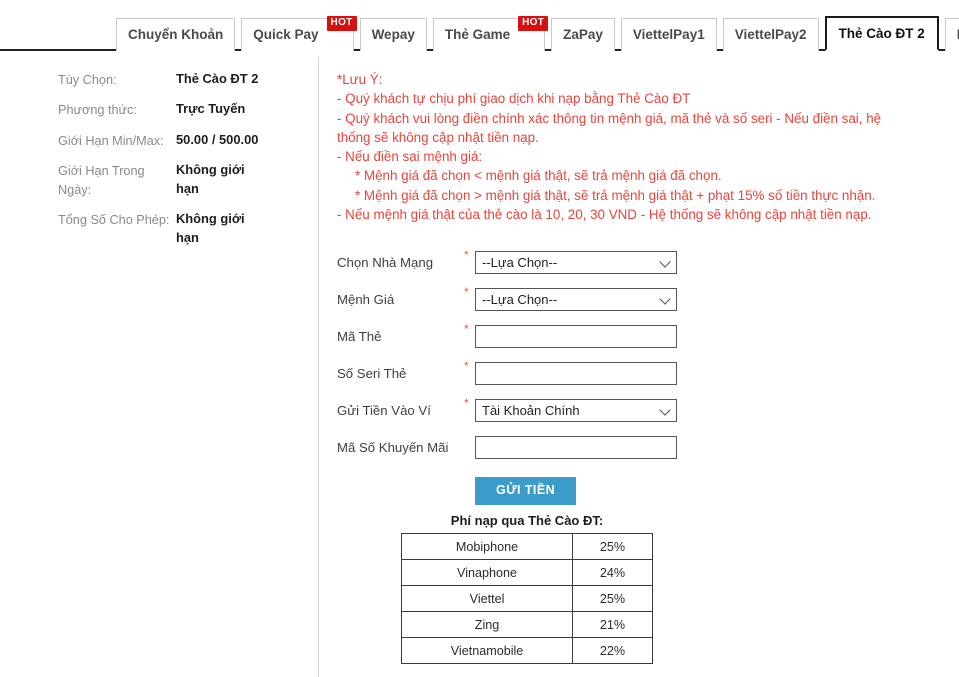 This screenshot has width=959, height=677. I want to click on tab-label: Wepay, so click(393, 35).